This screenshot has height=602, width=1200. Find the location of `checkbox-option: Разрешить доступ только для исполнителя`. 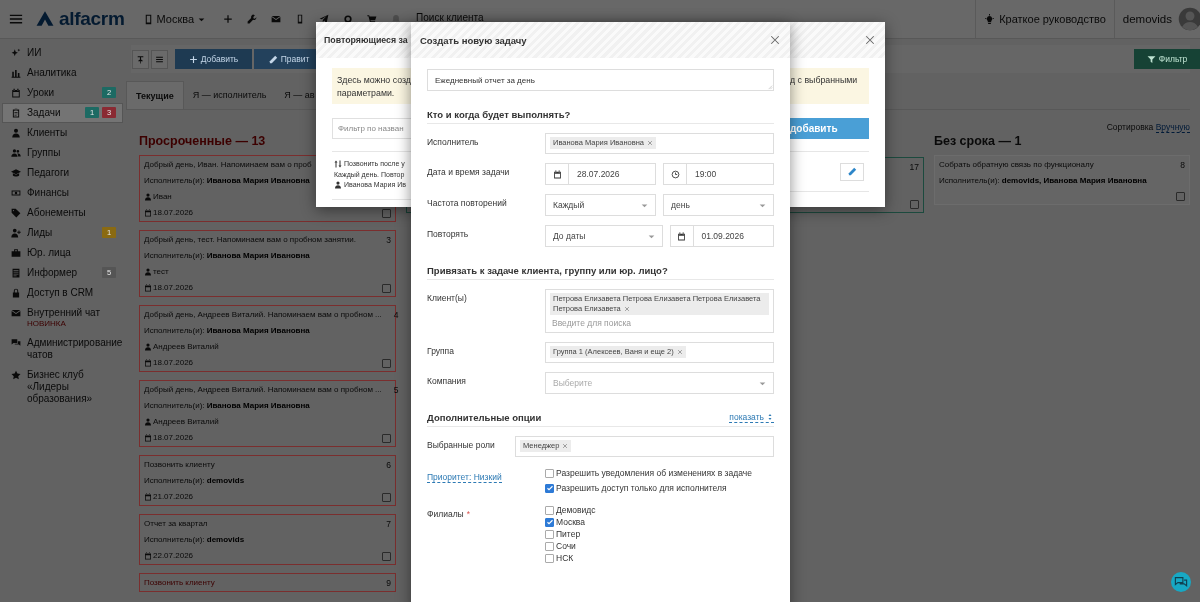

checkbox-option: Разрешить доступ только для исполнителя is located at coordinates (659, 488).